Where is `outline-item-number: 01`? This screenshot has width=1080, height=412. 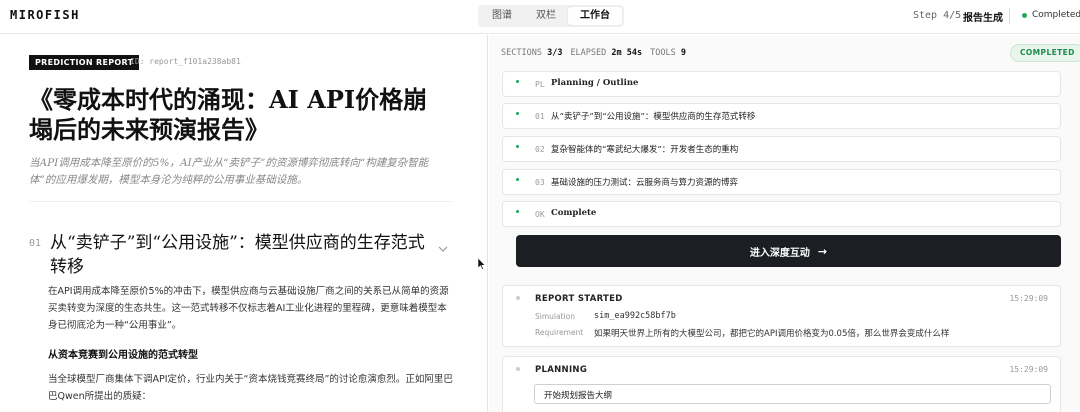 outline-item-number: 01 is located at coordinates (540, 116).